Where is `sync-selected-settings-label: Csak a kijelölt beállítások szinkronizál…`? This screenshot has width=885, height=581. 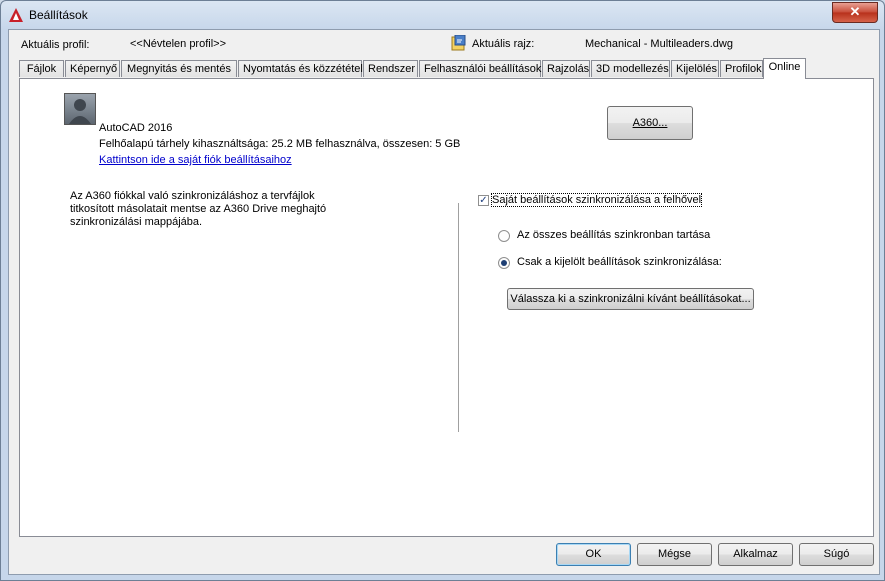 sync-selected-settings-label: Csak a kijelölt beállítások szinkronizál… is located at coordinates (619, 262).